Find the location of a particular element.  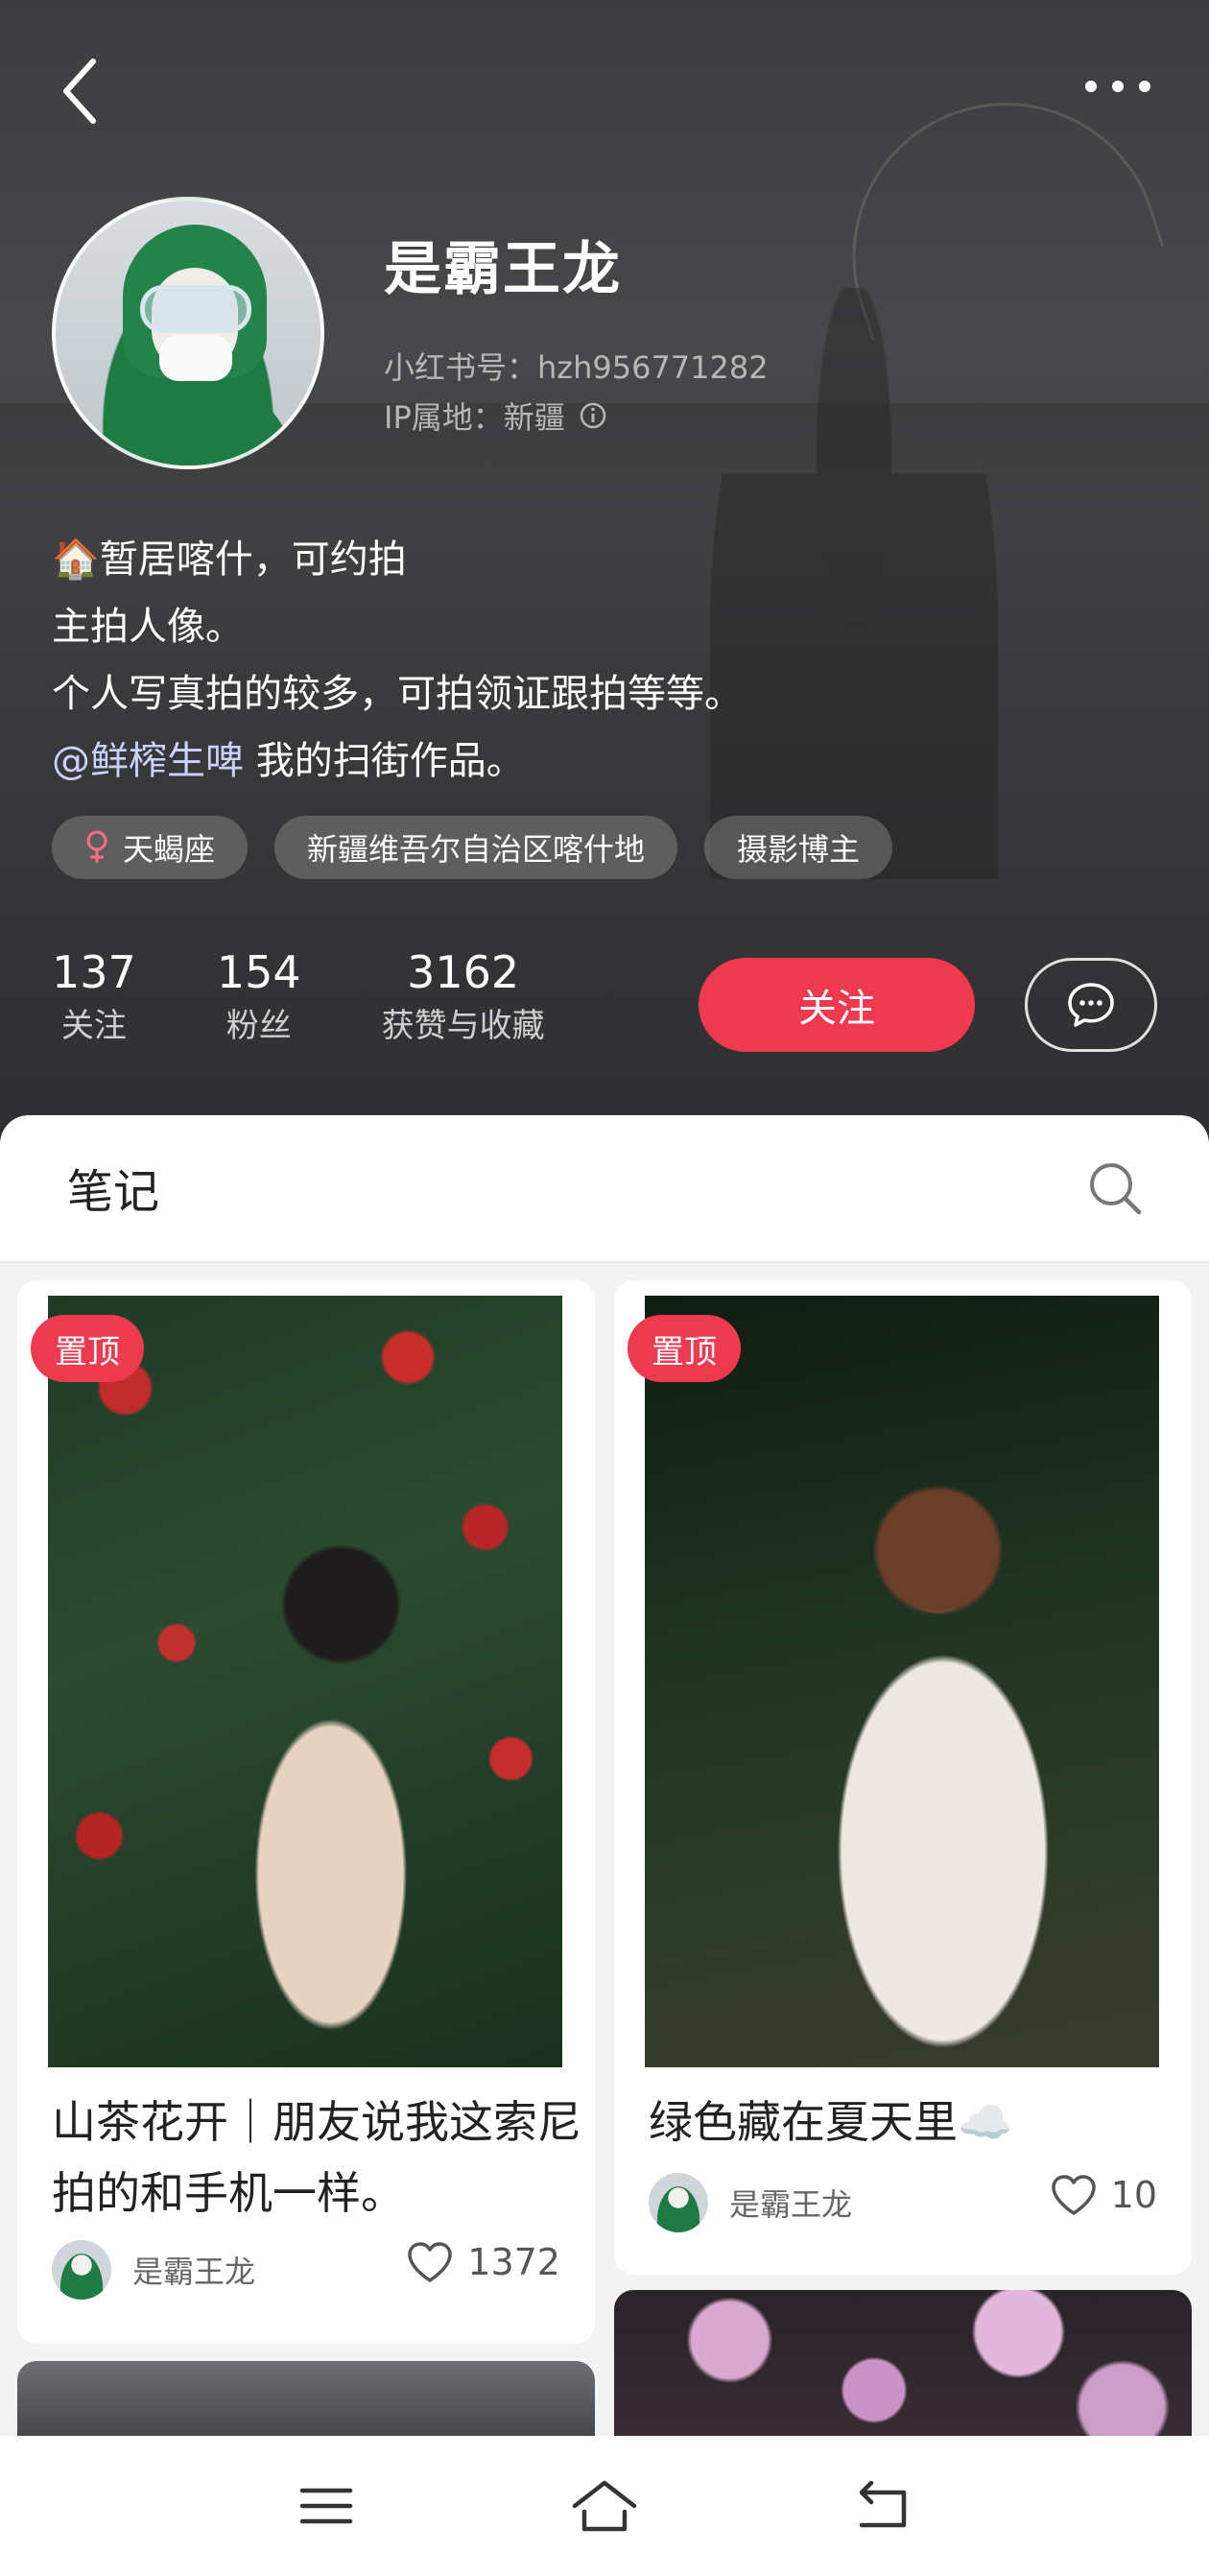

likes-count-label: 1372 is located at coordinates (514, 2262).